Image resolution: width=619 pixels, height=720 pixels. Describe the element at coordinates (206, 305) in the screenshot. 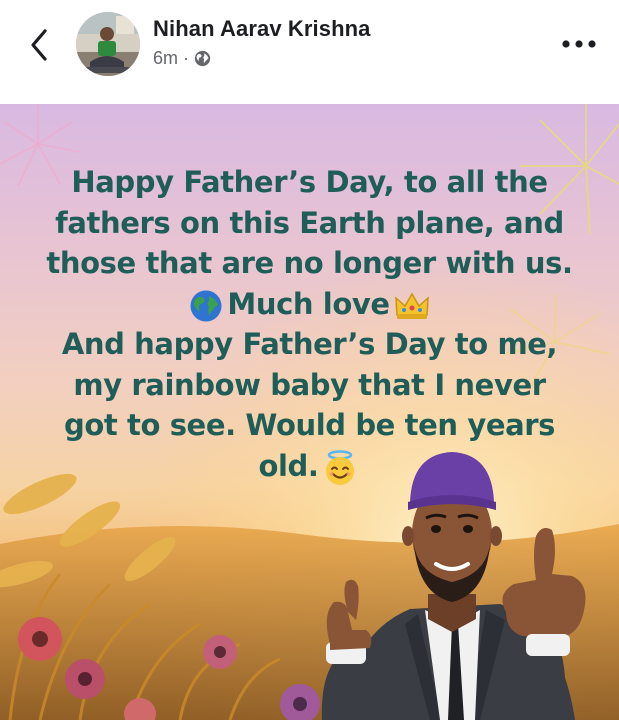

I see `globe-emoji` at that location.